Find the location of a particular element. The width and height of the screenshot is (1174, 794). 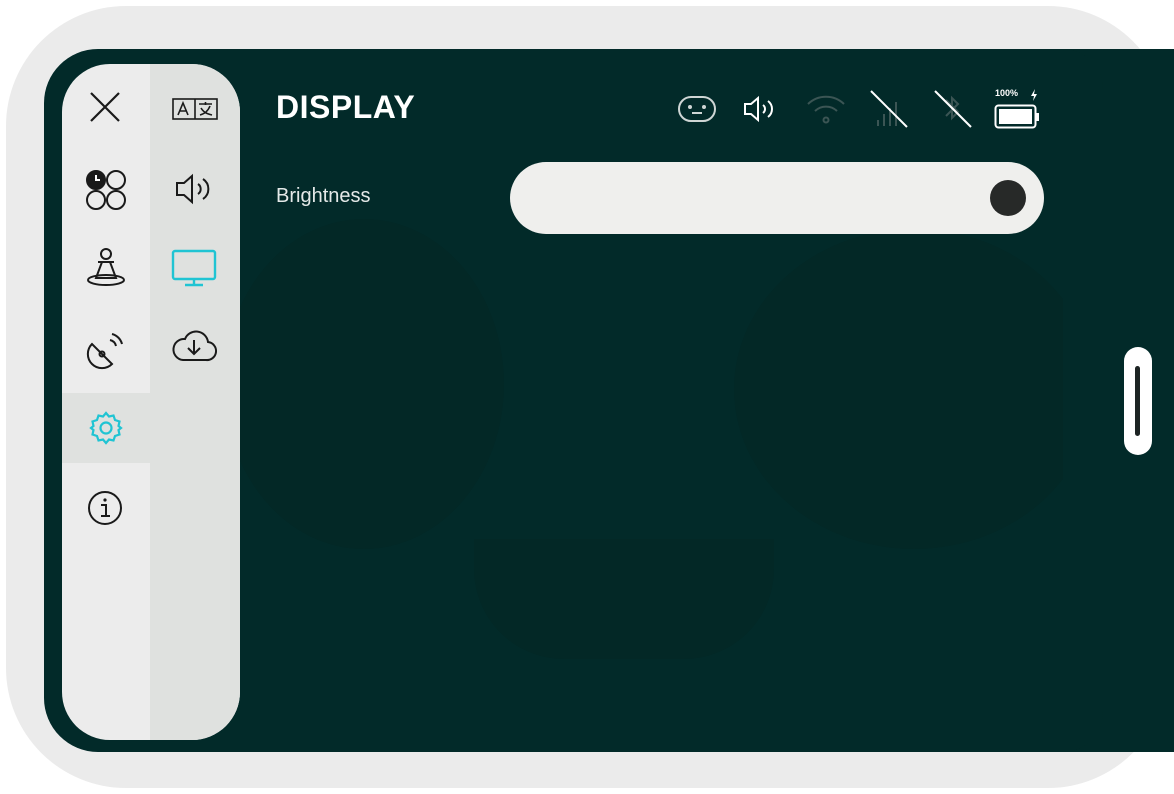

bluetooth-status-icon is located at coordinates (953, 109).